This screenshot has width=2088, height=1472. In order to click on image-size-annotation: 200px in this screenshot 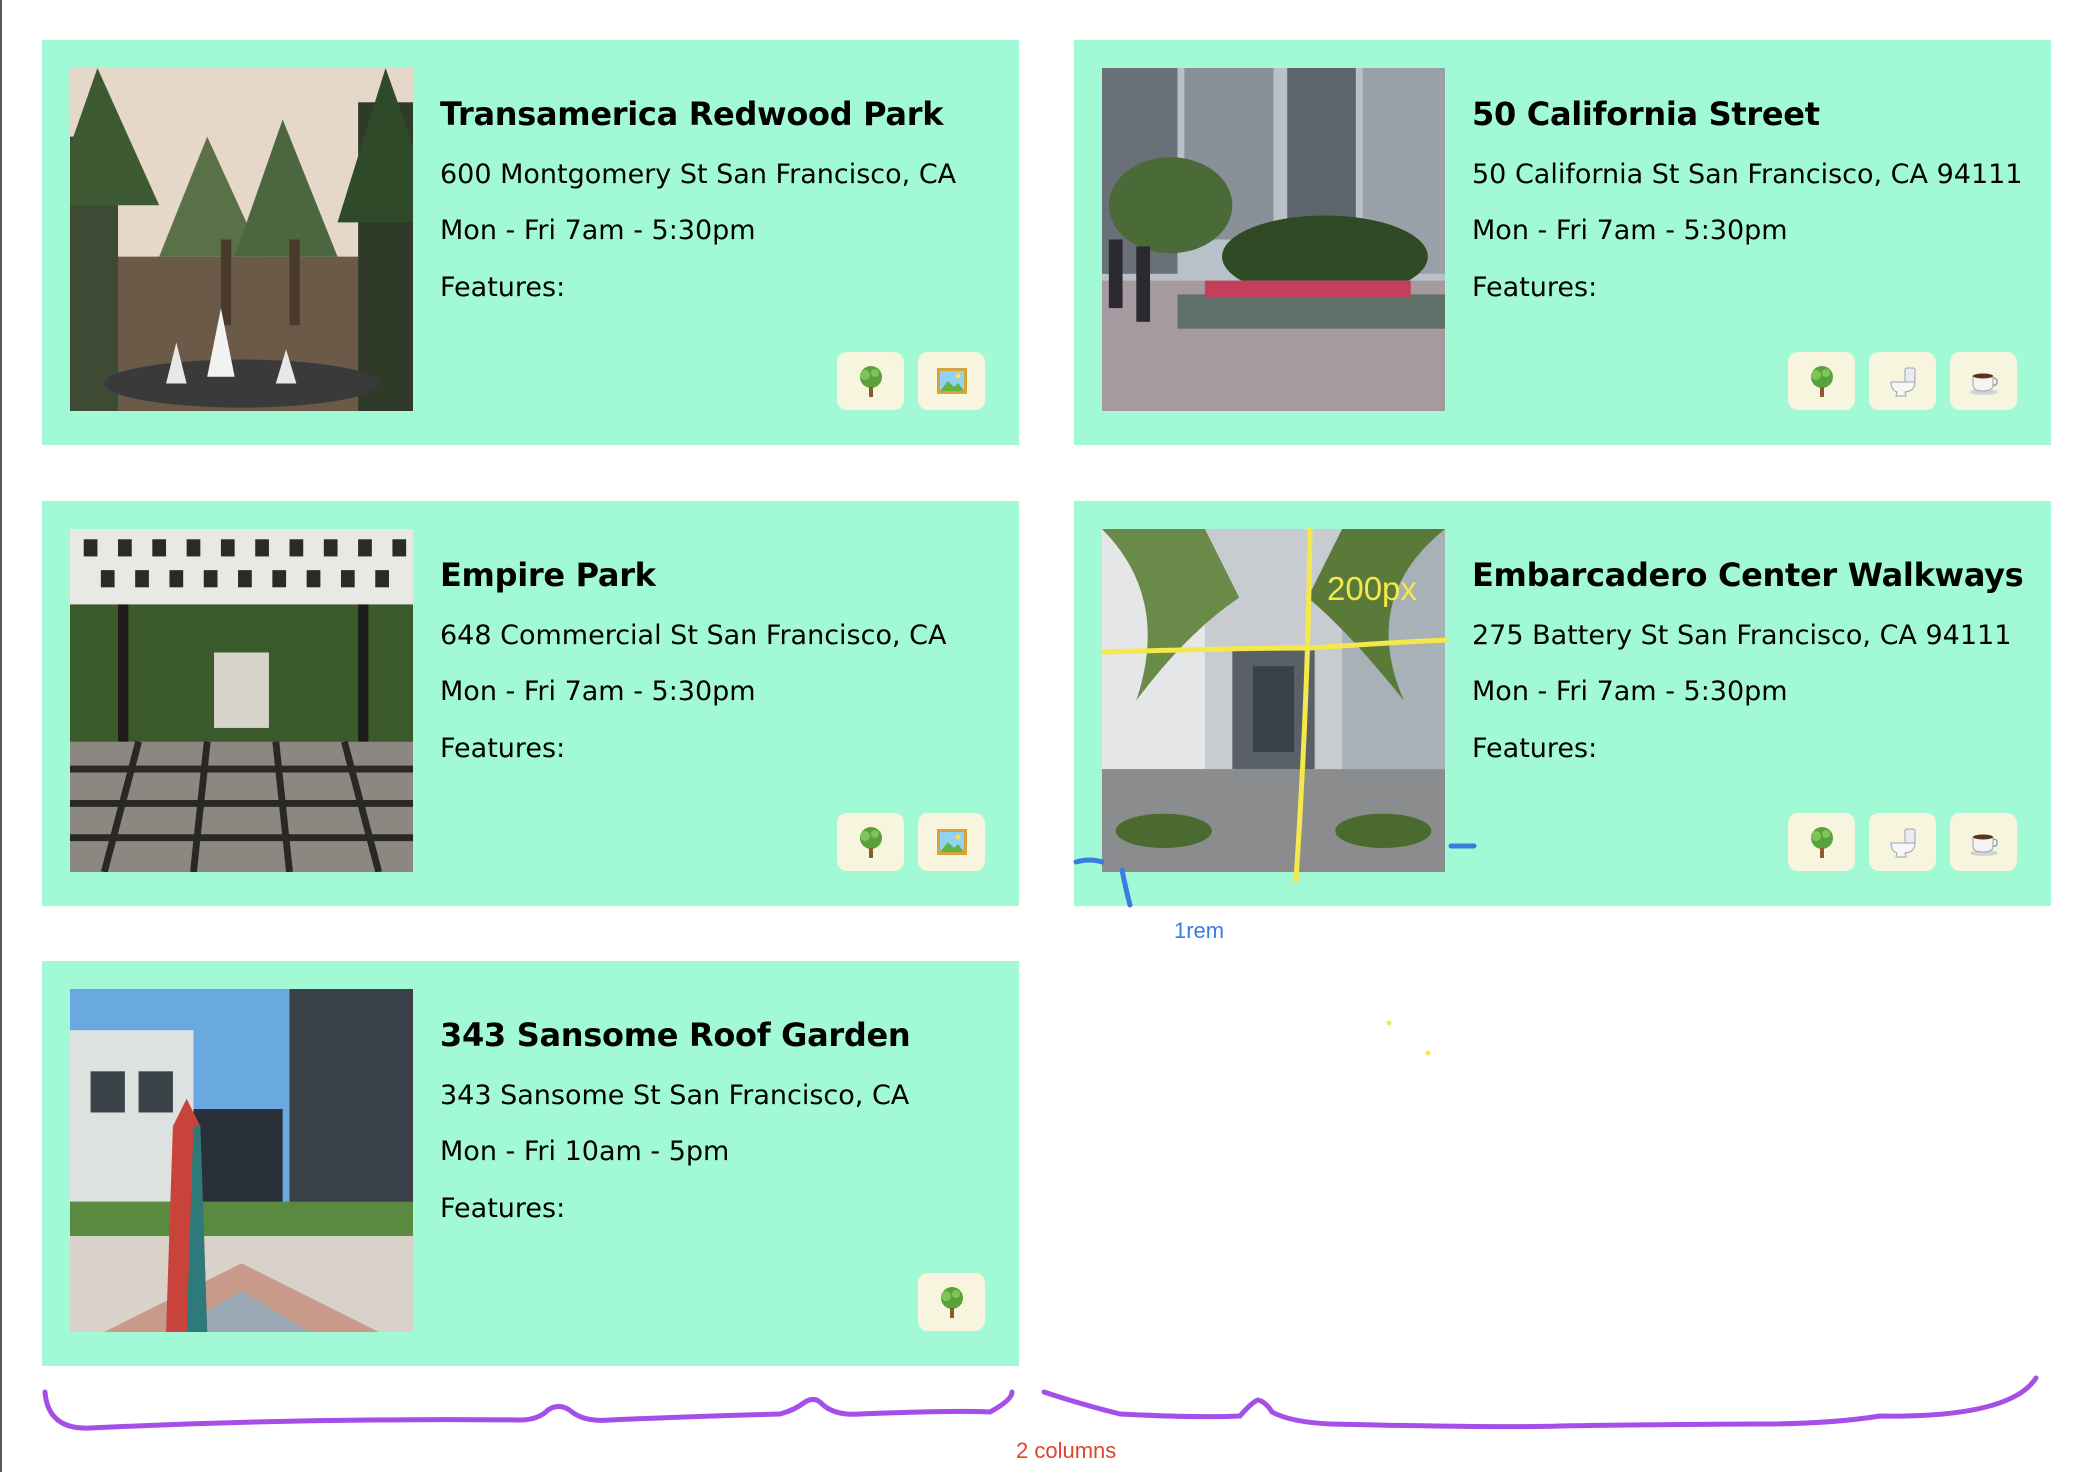, I will do `click(1372, 588)`.